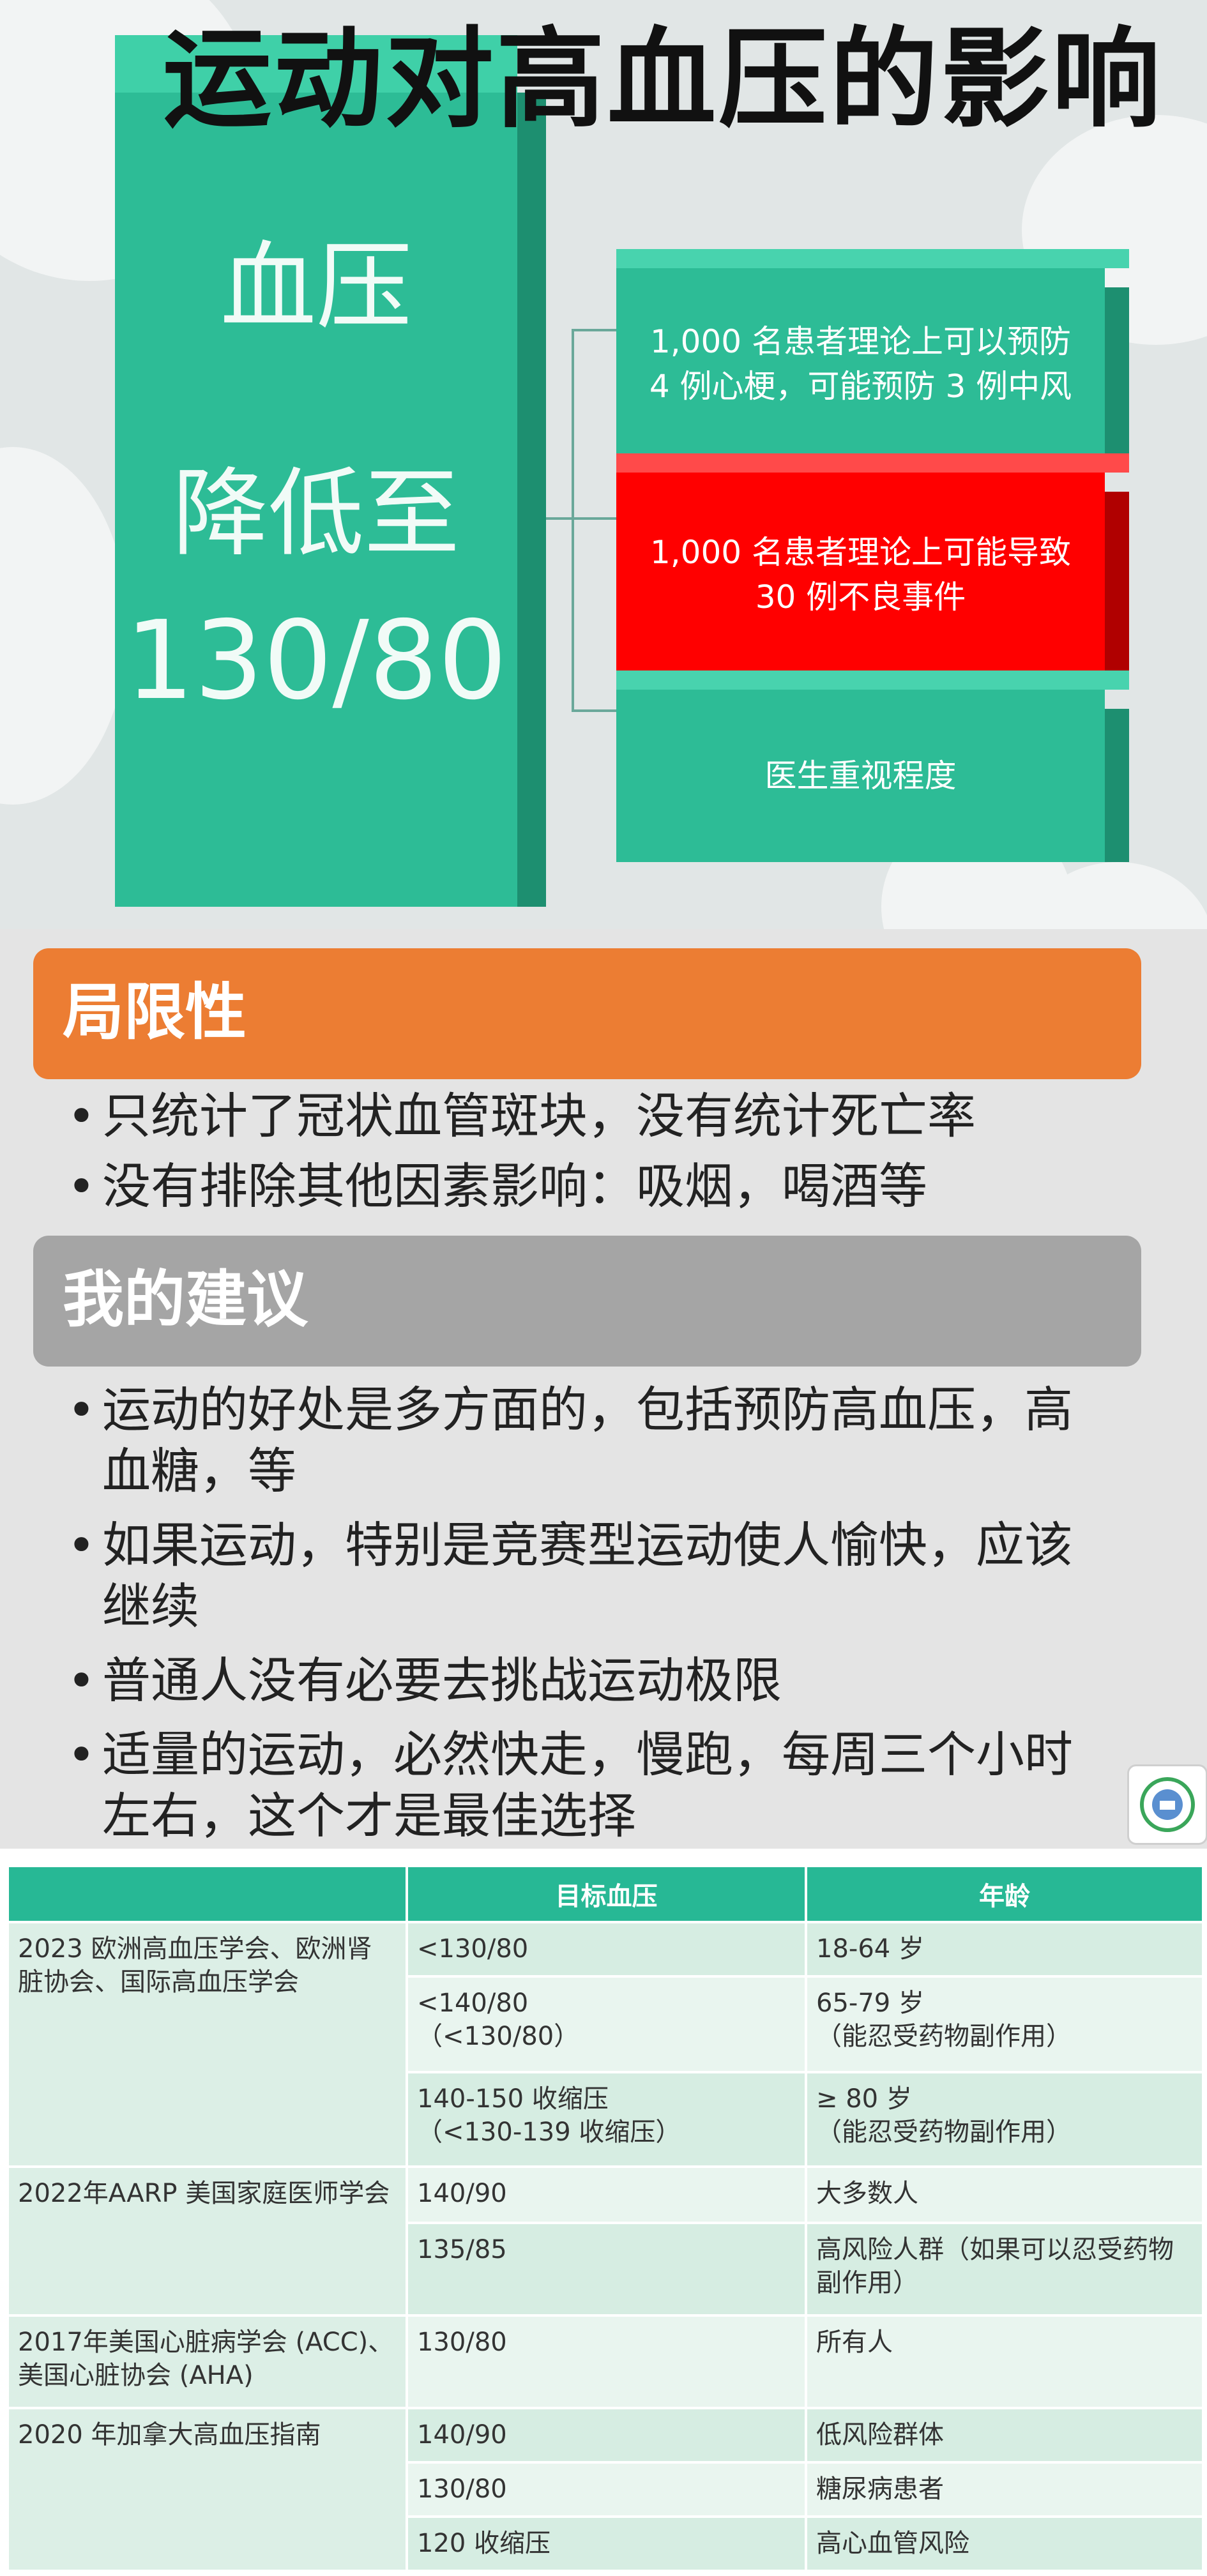 This screenshot has height=2576, width=1207. I want to click on list-item: 没有排除其他因素影响：吸烟，喝酒等, so click(590, 1187).